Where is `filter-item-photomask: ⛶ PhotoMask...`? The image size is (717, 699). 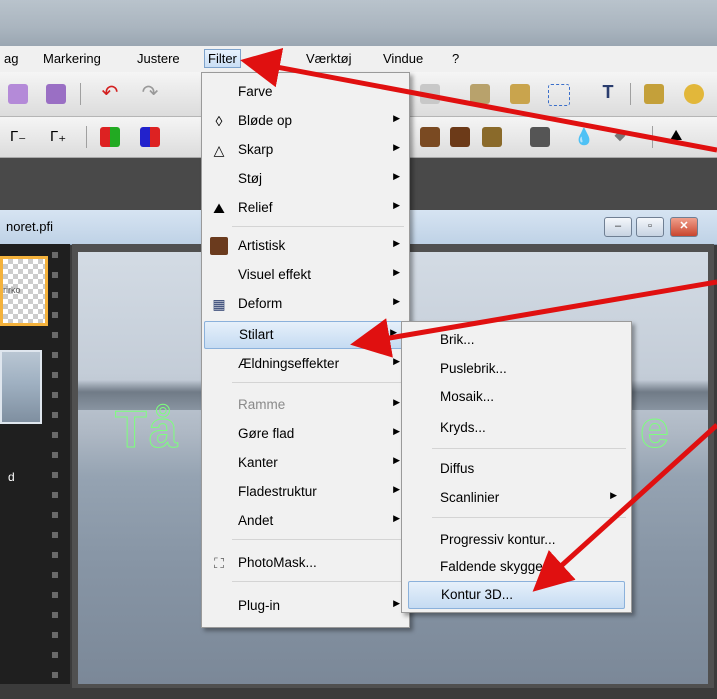 filter-item-photomask: ⛶ PhotoMask... is located at coordinates (305, 563).